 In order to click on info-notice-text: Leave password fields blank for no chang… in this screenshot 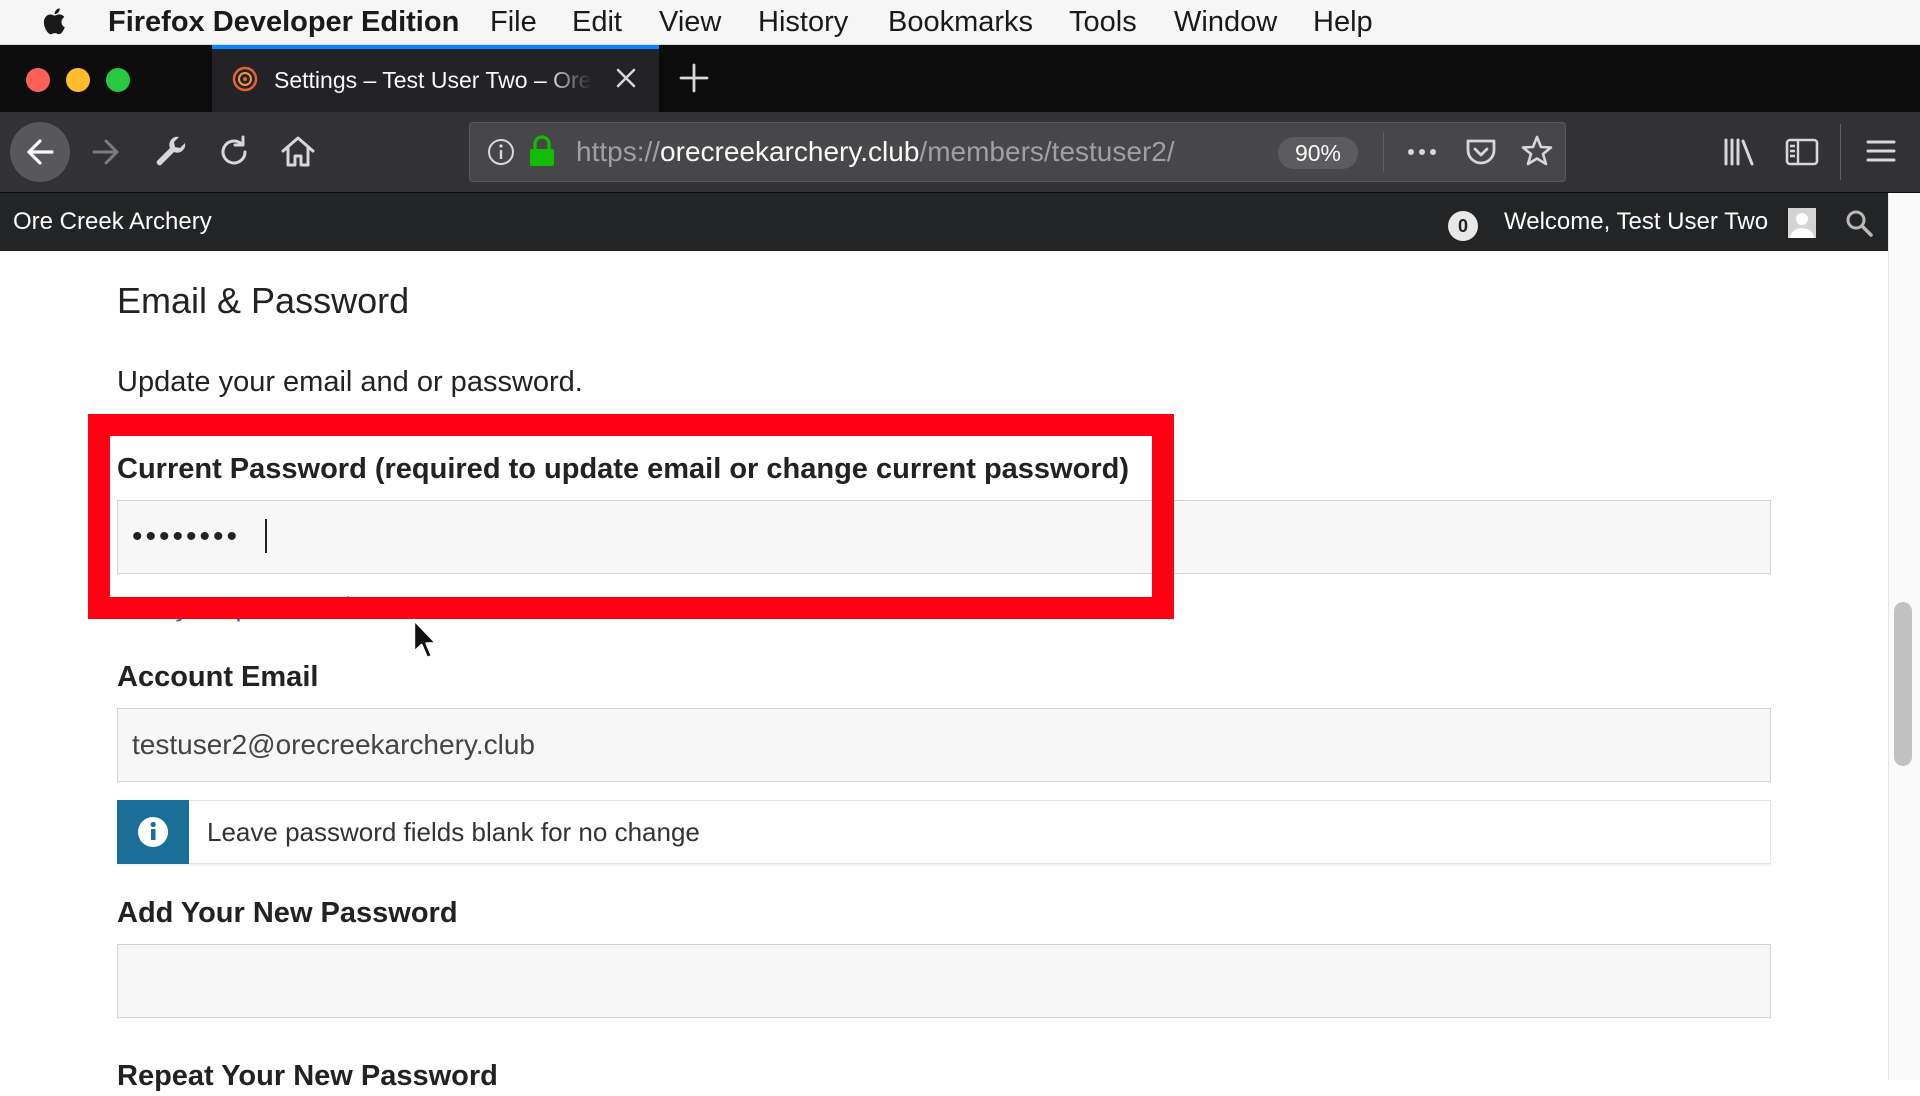, I will do `click(453, 832)`.